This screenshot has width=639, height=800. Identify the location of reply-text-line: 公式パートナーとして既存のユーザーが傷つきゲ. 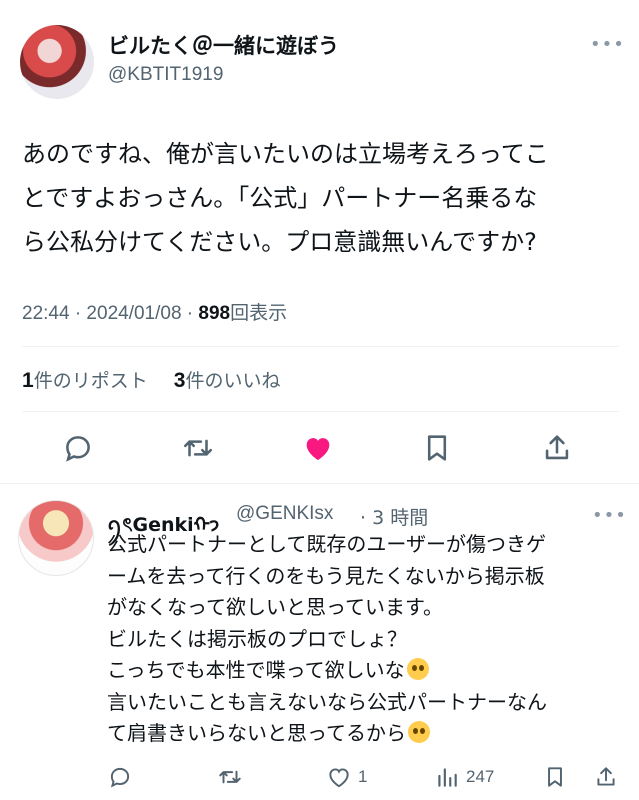
(326, 544).